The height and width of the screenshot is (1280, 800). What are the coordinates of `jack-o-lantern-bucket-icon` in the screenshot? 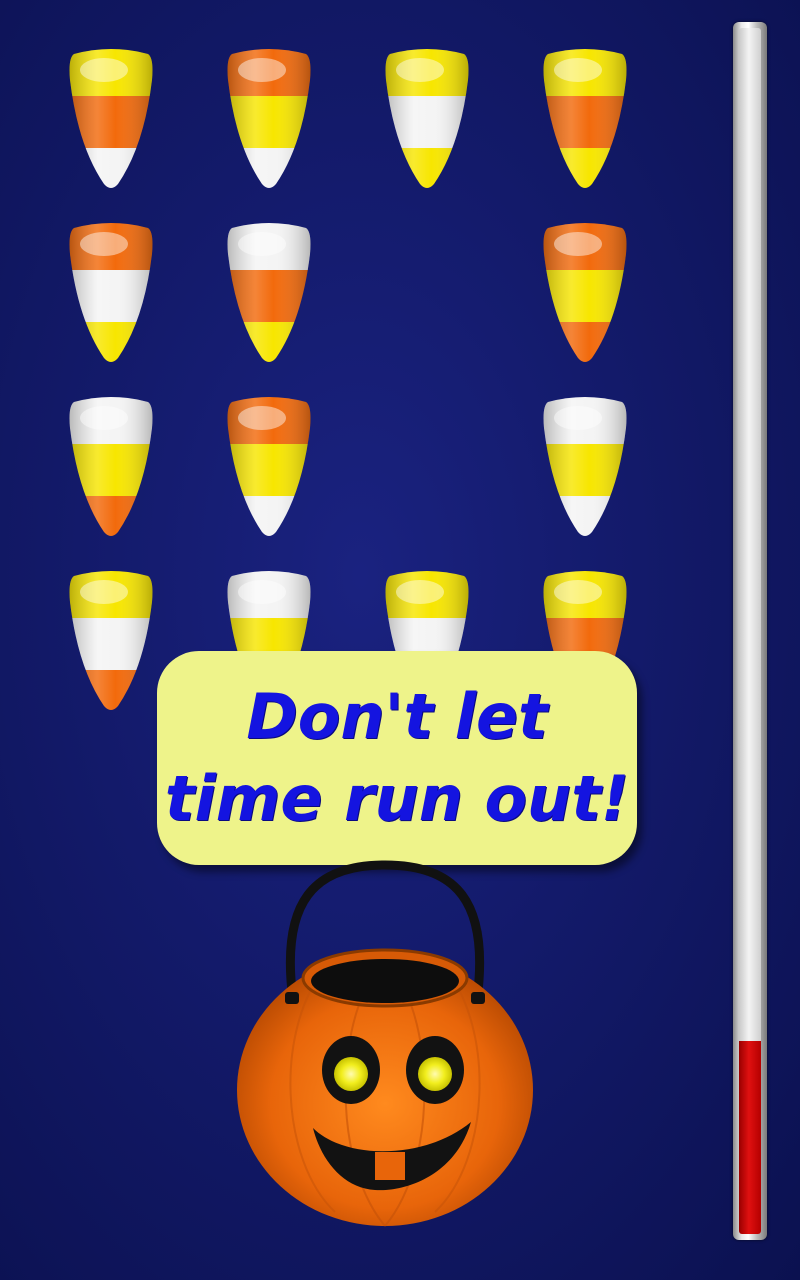 It's located at (385, 1045).